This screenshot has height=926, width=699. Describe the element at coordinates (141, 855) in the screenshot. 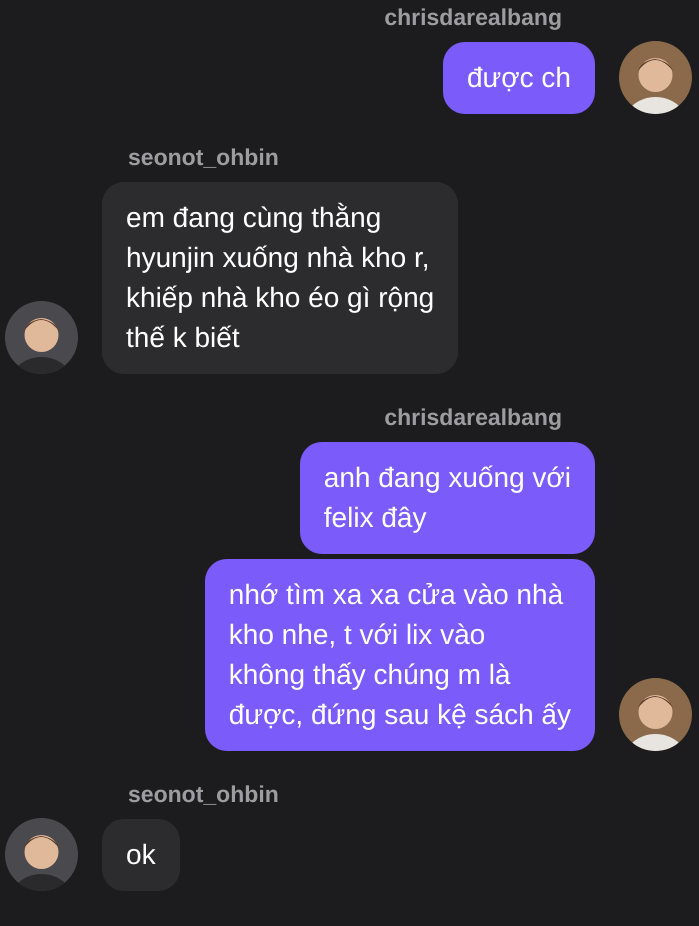

I see `message-bubble: ok` at that location.